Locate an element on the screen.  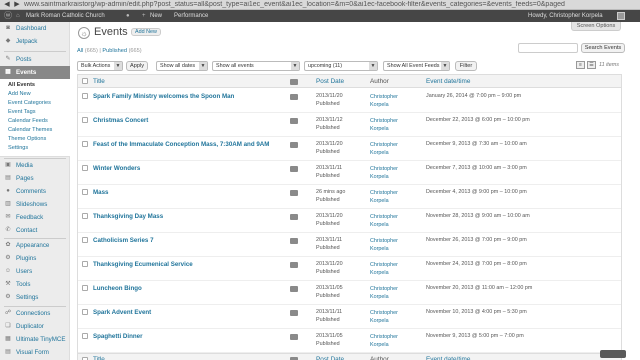
filter-published-link: Published is located at coordinates (114, 51).